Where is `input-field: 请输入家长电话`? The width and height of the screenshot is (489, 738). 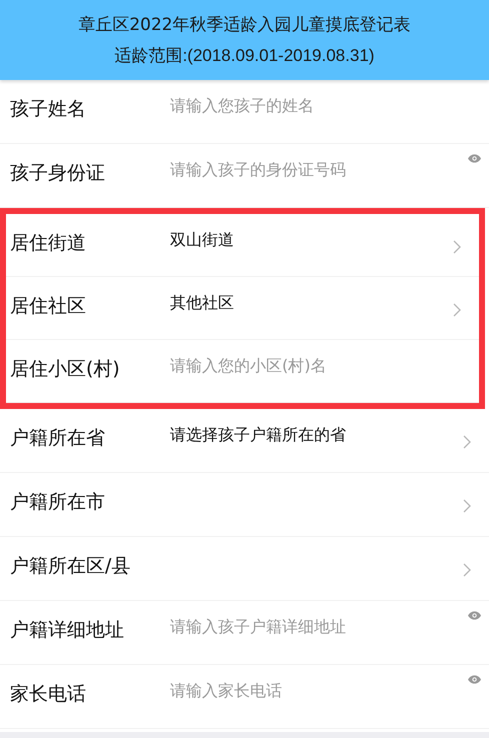 input-field: 请输入家长电话 is located at coordinates (305, 690).